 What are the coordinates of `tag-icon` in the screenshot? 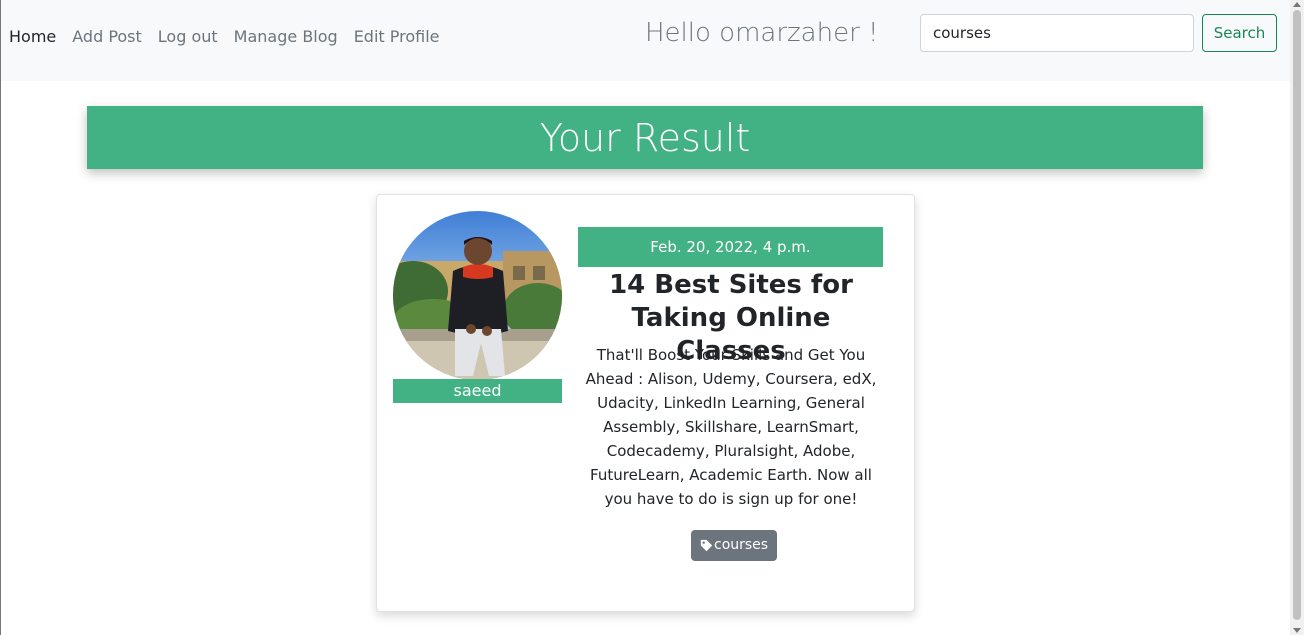 It's located at (706, 545).